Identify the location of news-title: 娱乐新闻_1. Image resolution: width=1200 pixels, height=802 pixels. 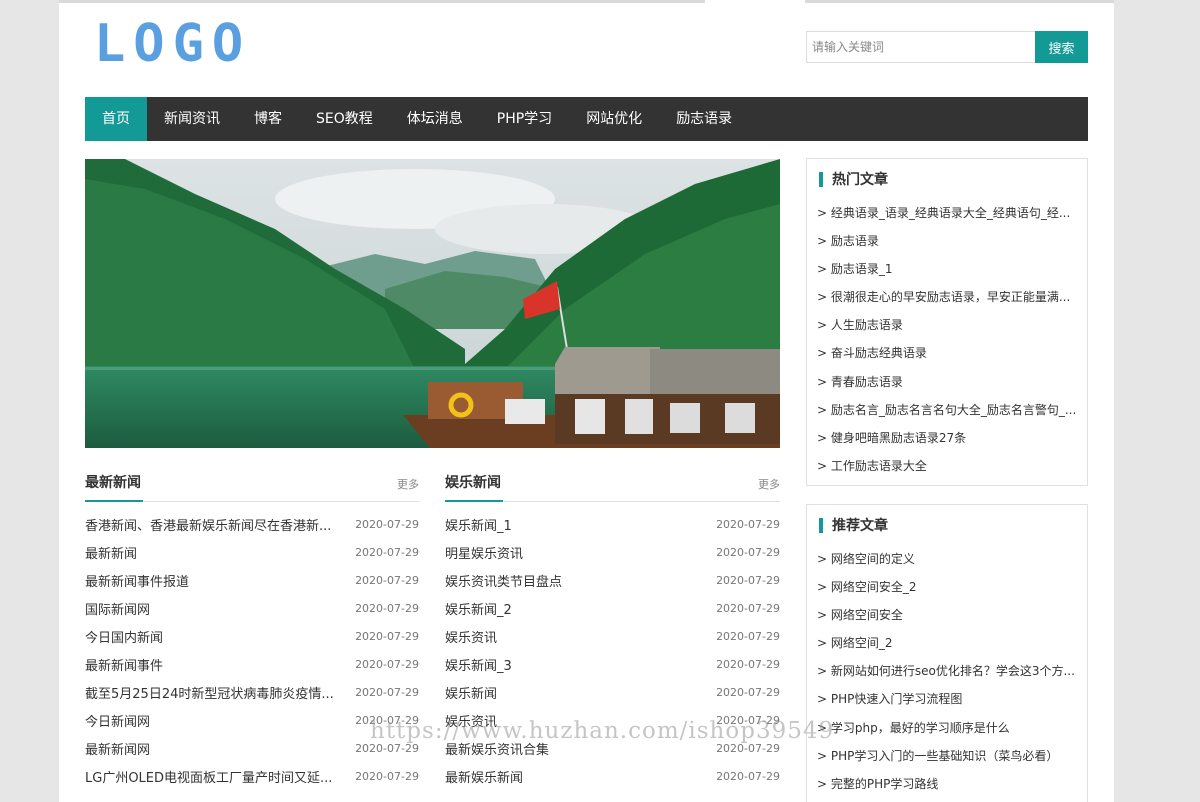
(478, 524).